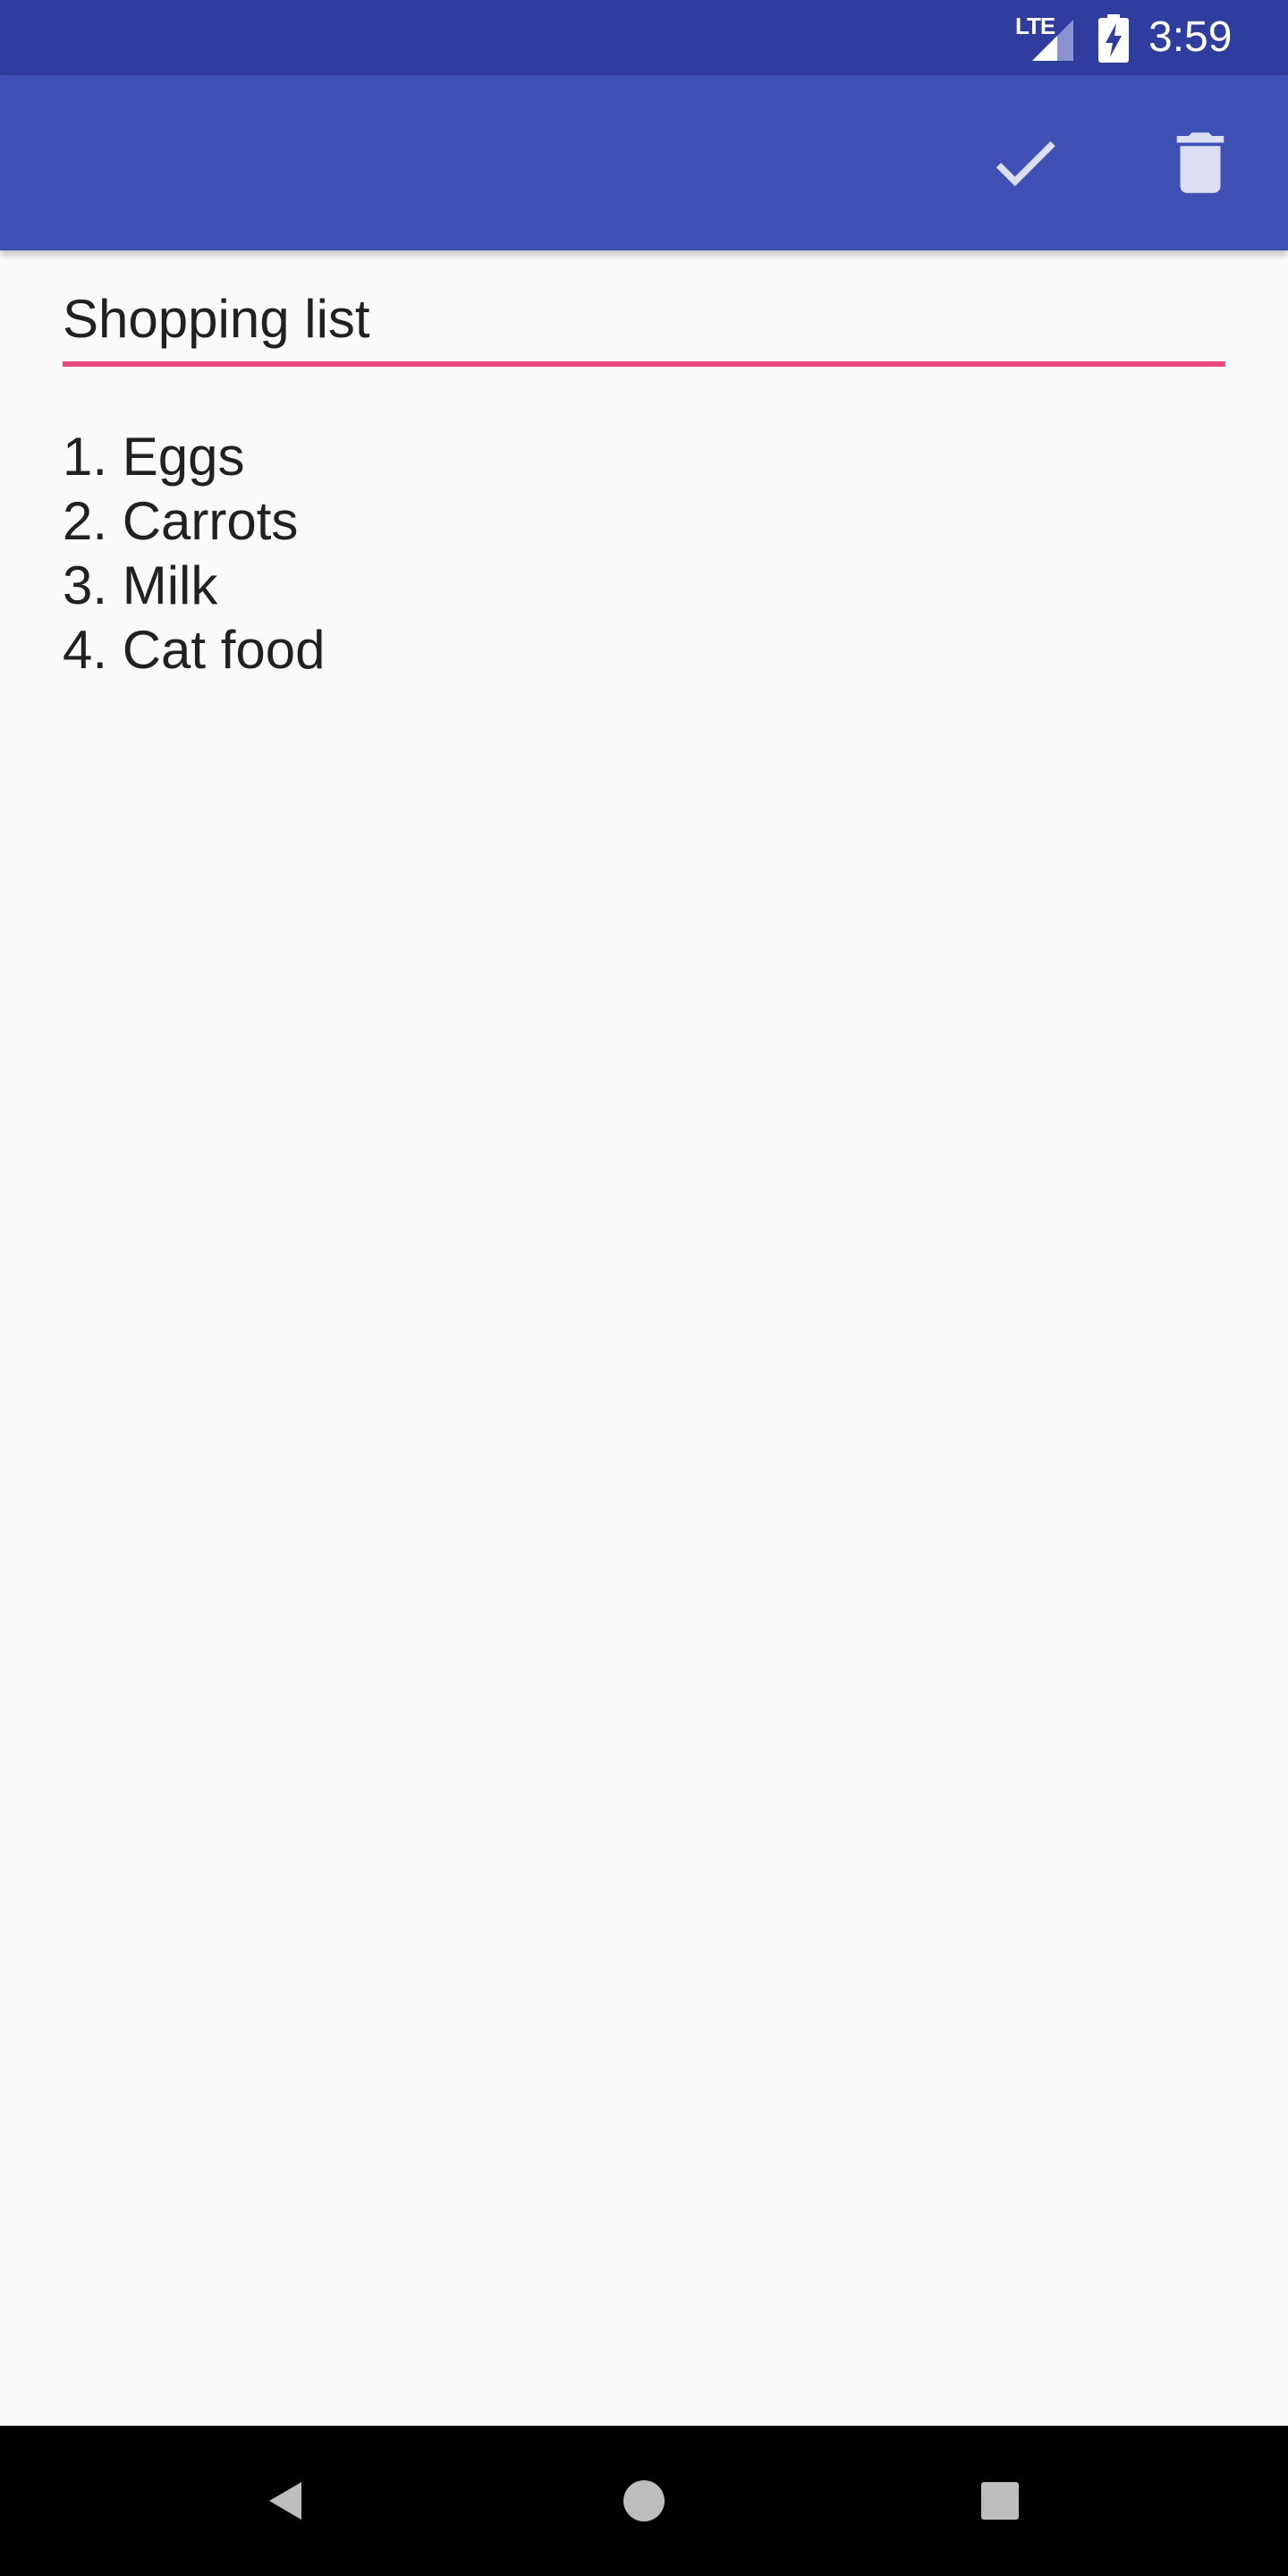 The image size is (1288, 2576). I want to click on signal-icon, so click(1052, 40).